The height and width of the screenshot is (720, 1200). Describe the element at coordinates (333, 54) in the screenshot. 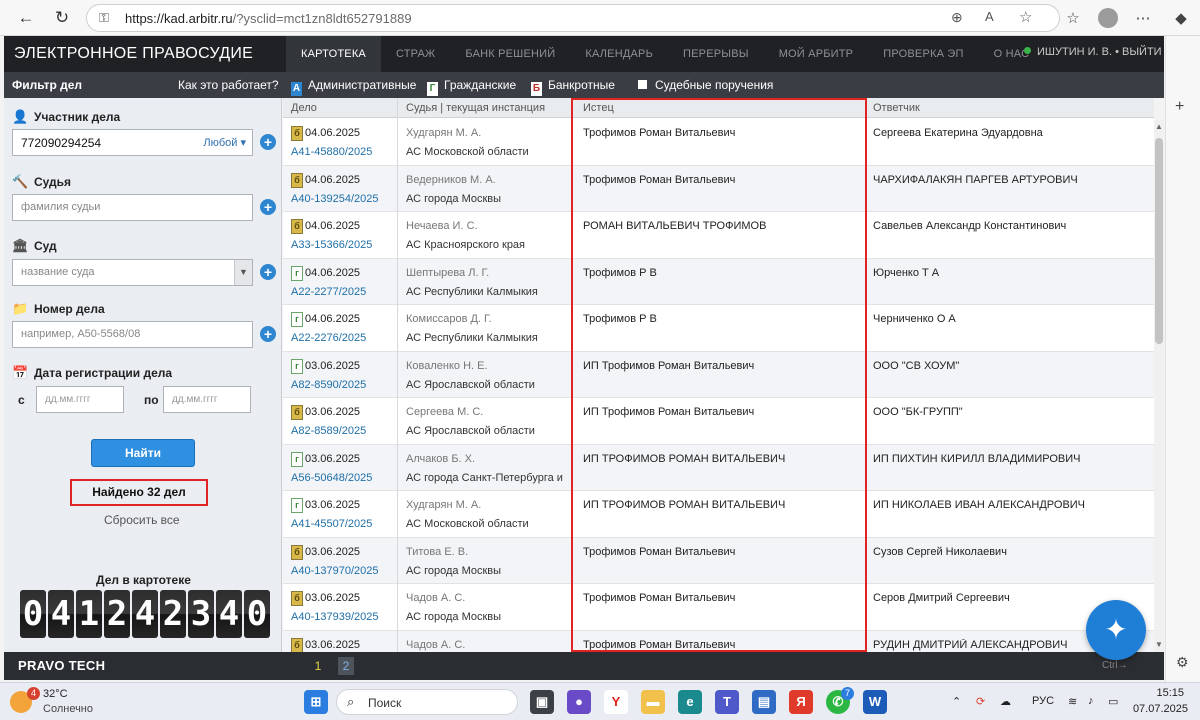

I see `nav-kartoteka: КАРТОТЕКА` at that location.